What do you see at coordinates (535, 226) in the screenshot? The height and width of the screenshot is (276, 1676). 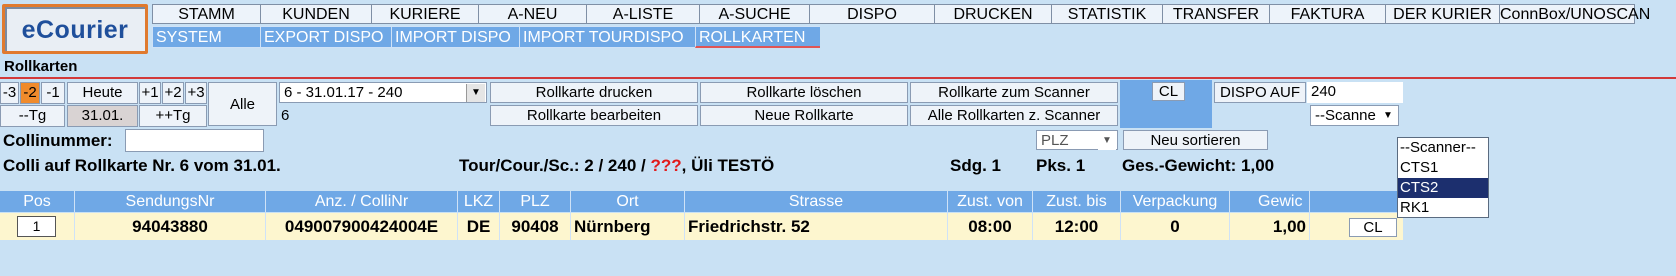 I see `cell-plz: 90408` at bounding box center [535, 226].